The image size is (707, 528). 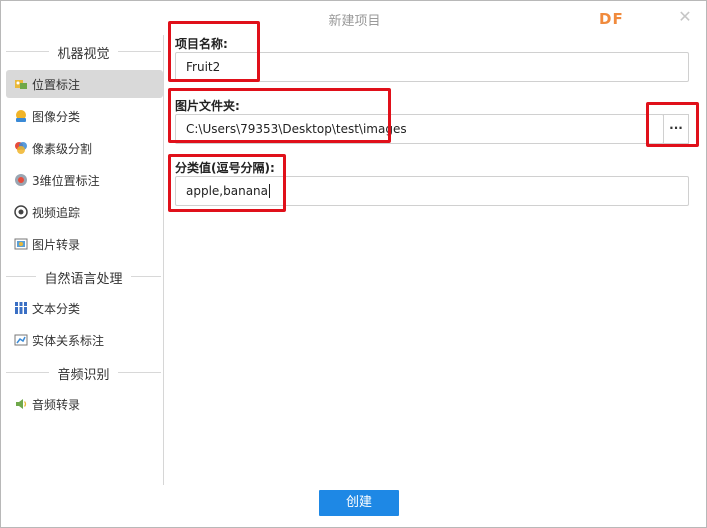 What do you see at coordinates (83, 279) in the screenshot?
I see `group-label: 自然语言处理` at bounding box center [83, 279].